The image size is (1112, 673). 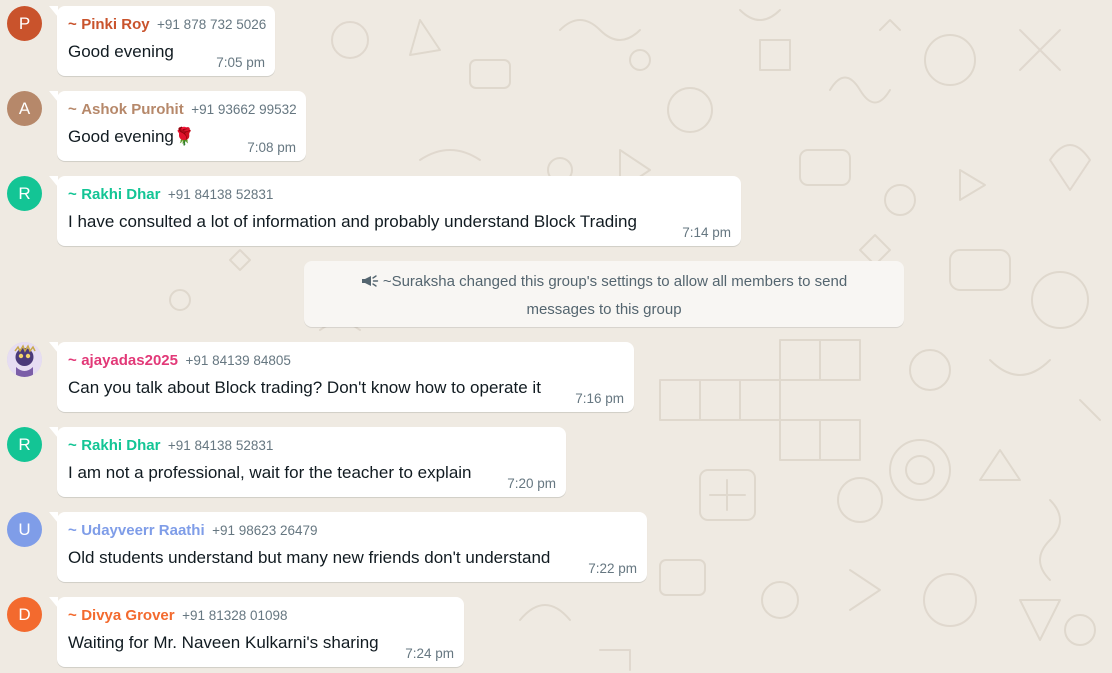 I want to click on sender-name: Udayveerr Raathi, so click(x=142, y=530).